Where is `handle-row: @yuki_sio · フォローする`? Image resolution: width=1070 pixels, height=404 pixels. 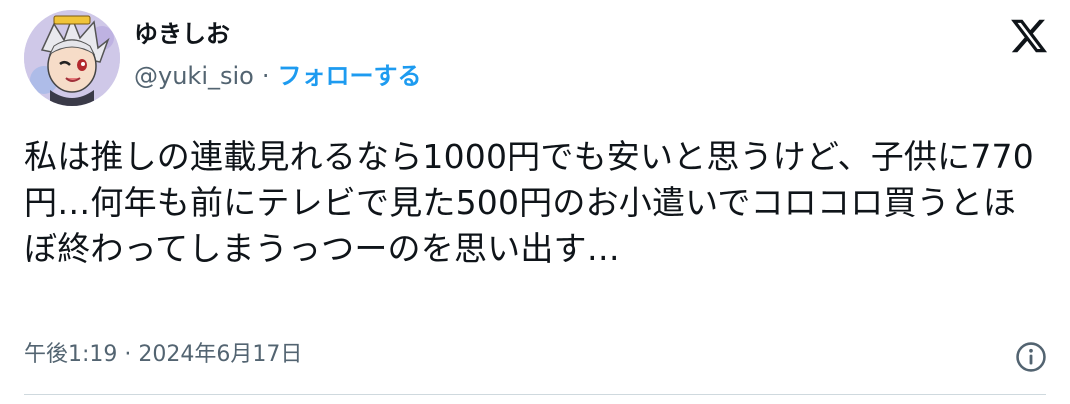 handle-row: @yuki_sio · フォローする is located at coordinates (277, 76).